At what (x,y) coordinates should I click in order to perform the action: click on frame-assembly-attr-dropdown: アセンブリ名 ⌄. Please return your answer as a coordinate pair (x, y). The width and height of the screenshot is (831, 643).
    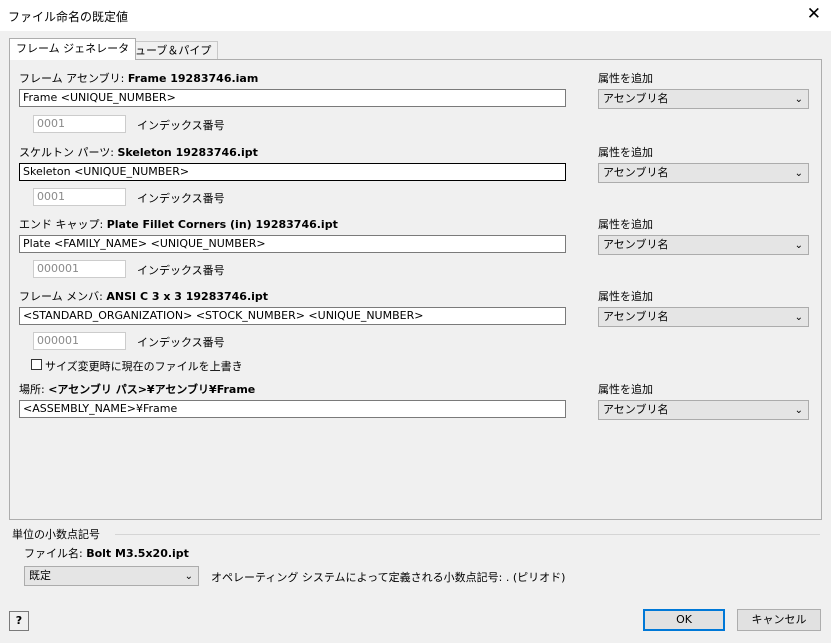
    Looking at the image, I should click on (703, 99).